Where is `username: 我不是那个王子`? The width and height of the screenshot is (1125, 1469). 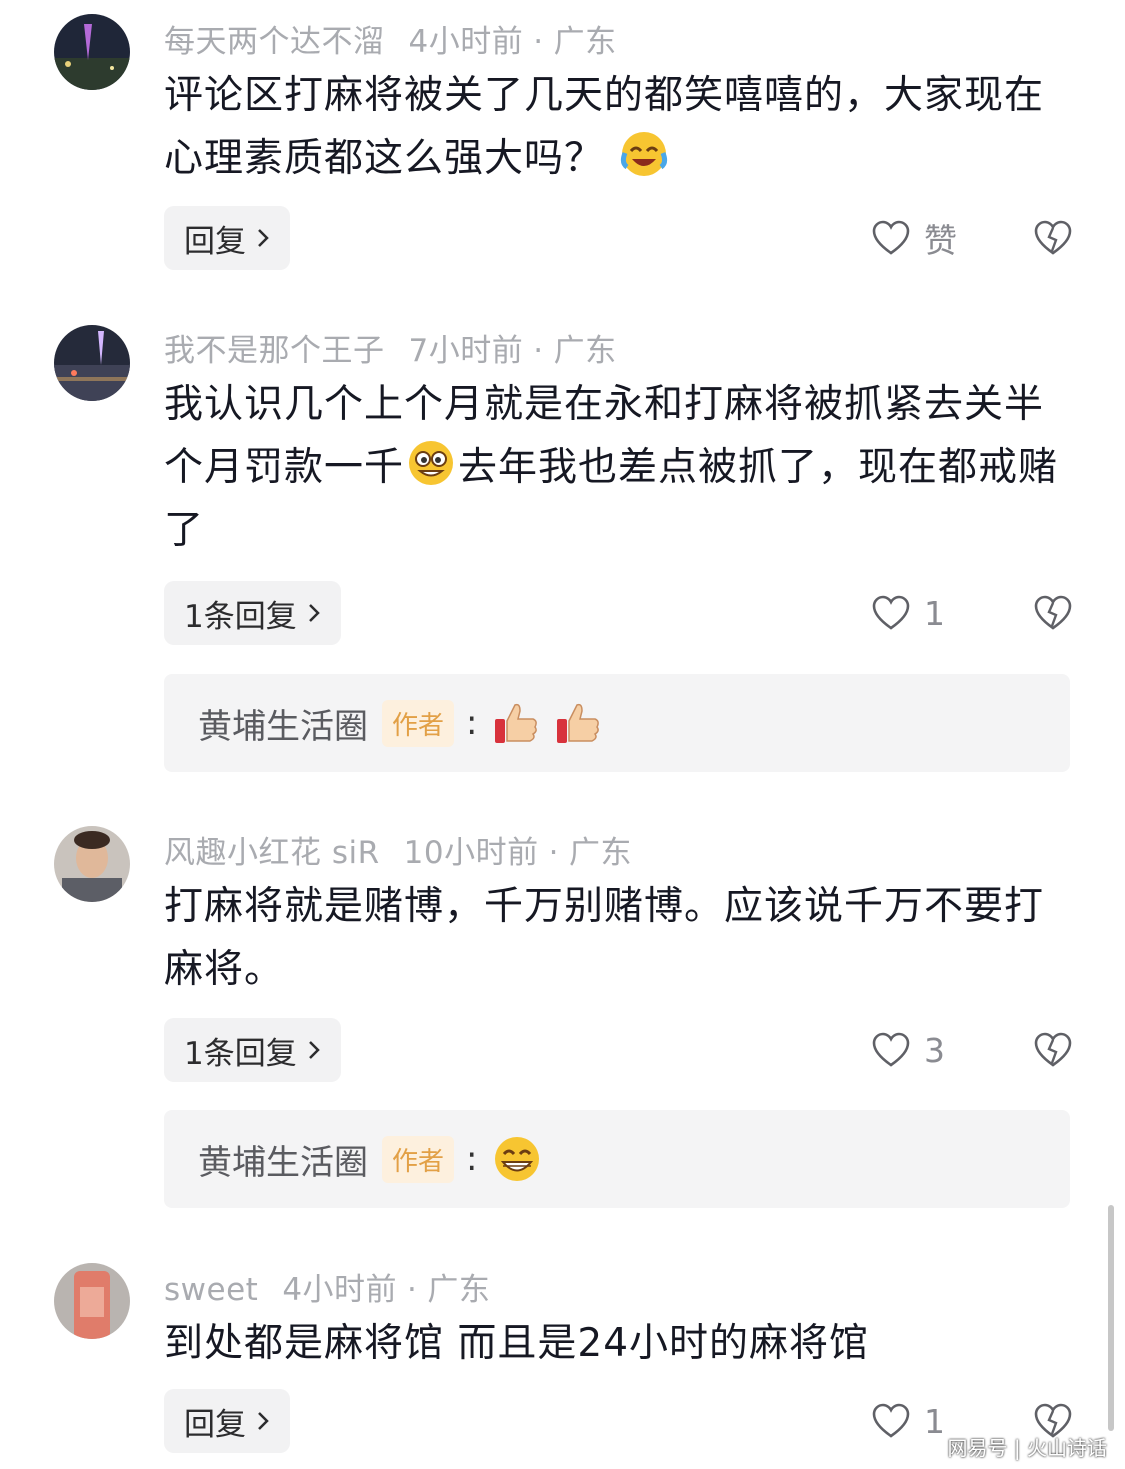
username: 我不是那个王子 is located at coordinates (274, 351).